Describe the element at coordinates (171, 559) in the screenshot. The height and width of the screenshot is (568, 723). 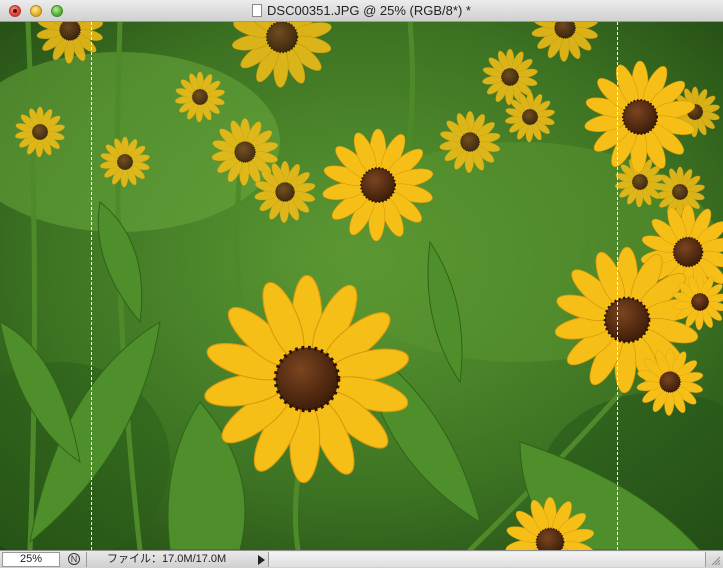
I see `document-info: ファイル：17.0M/17.0M` at that location.